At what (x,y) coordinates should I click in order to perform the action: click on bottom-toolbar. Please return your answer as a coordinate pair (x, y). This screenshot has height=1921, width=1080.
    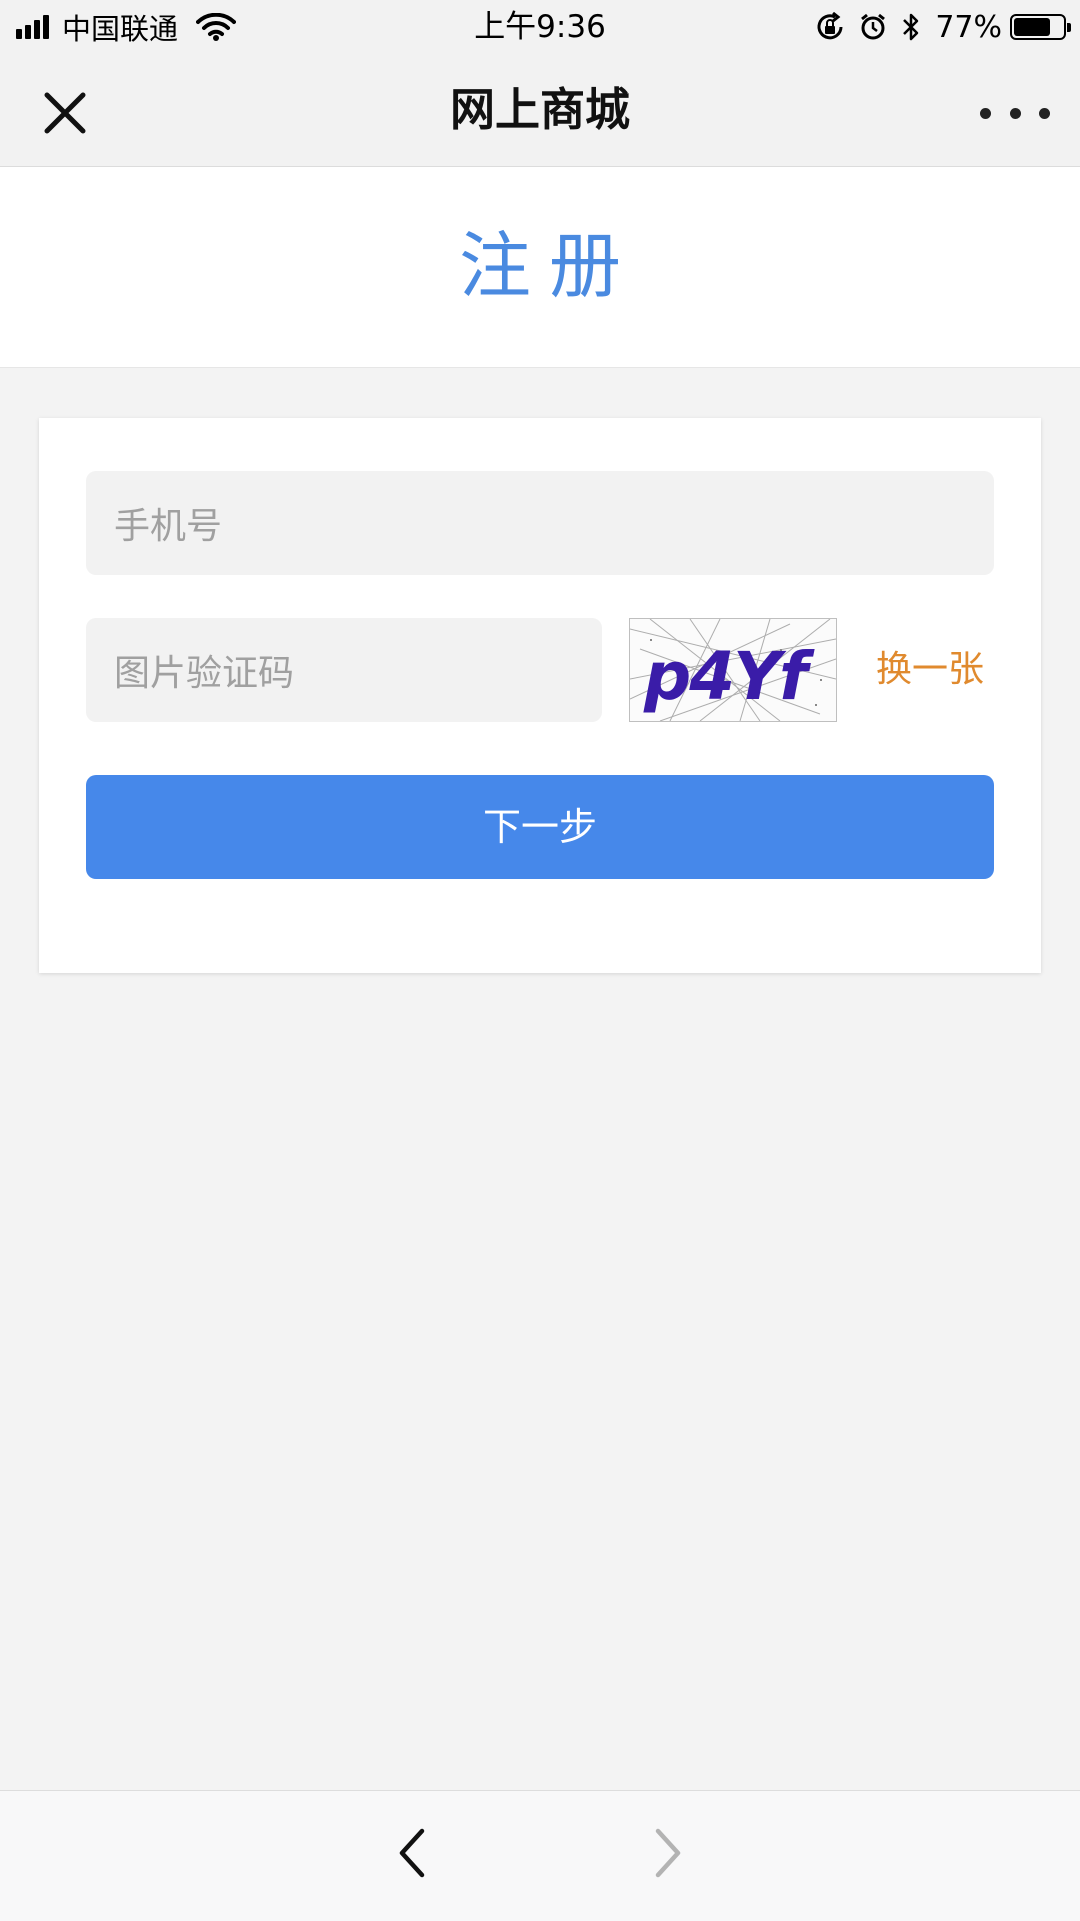
    Looking at the image, I should click on (540, 1855).